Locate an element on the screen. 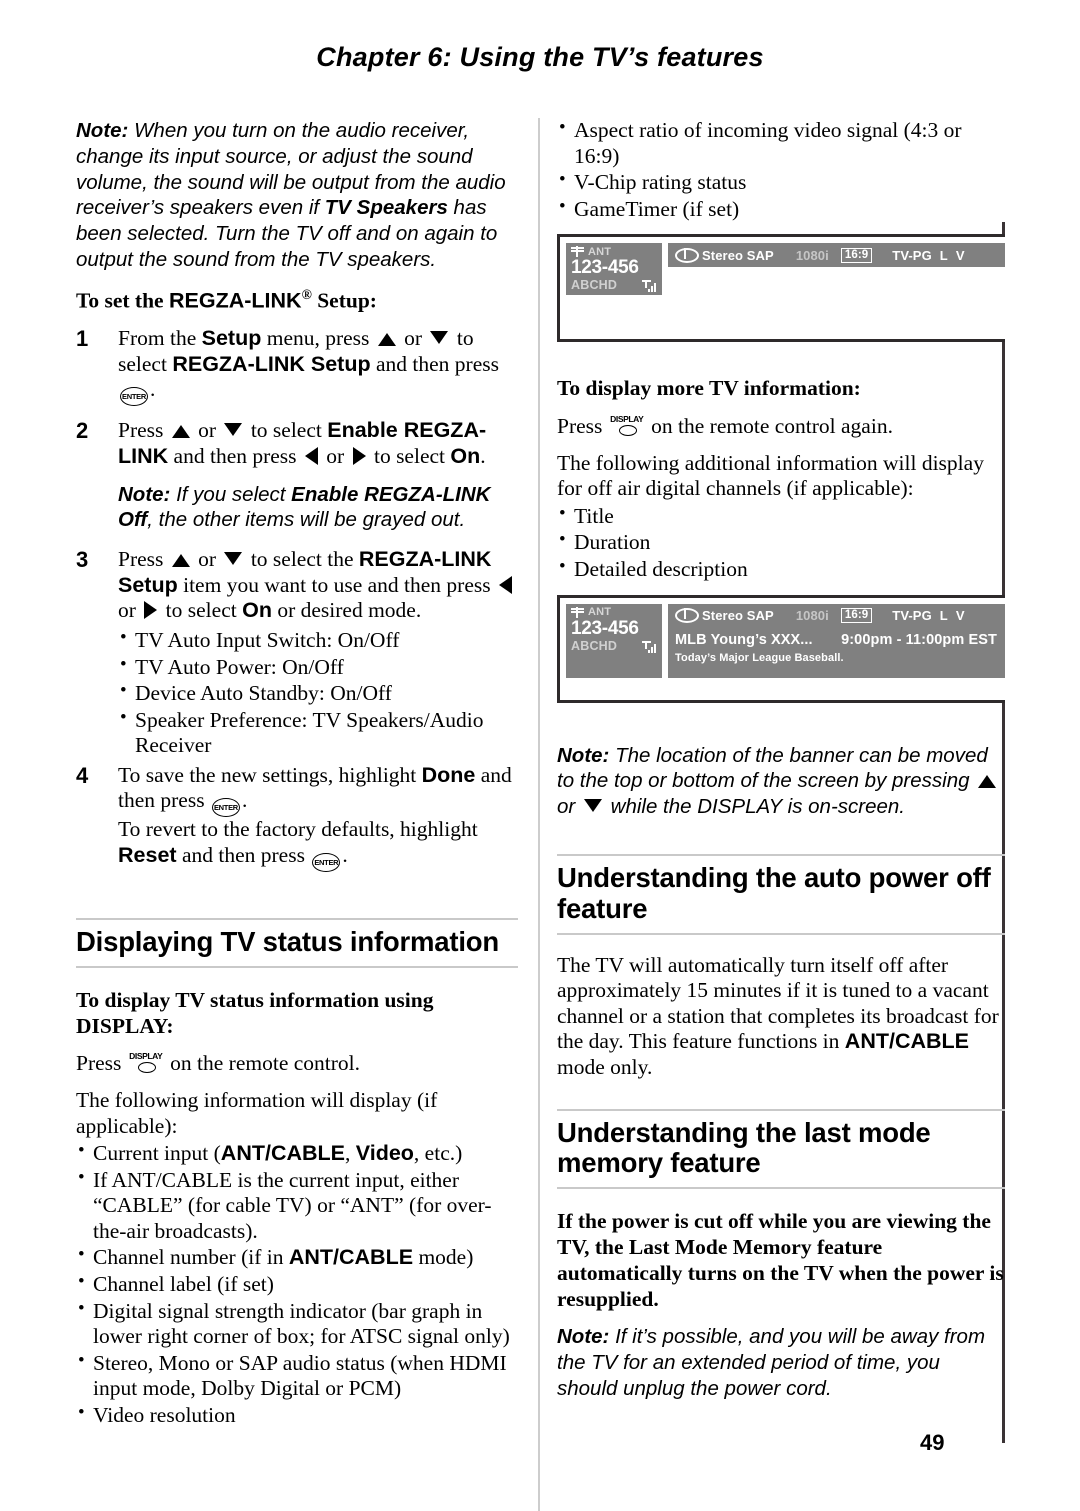 This screenshot has height=1511, width=1080. list-item: Channel label (if set) is located at coordinates (297, 1284).